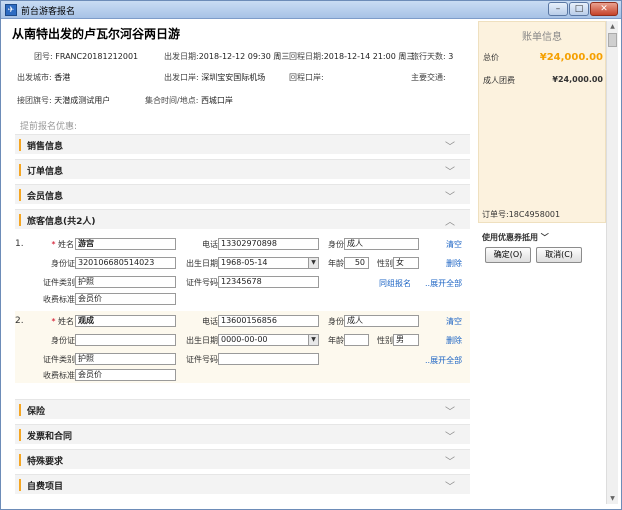  What do you see at coordinates (44, 77) in the screenshot?
I see `depart-city: 出发城市: 香港` at bounding box center [44, 77].